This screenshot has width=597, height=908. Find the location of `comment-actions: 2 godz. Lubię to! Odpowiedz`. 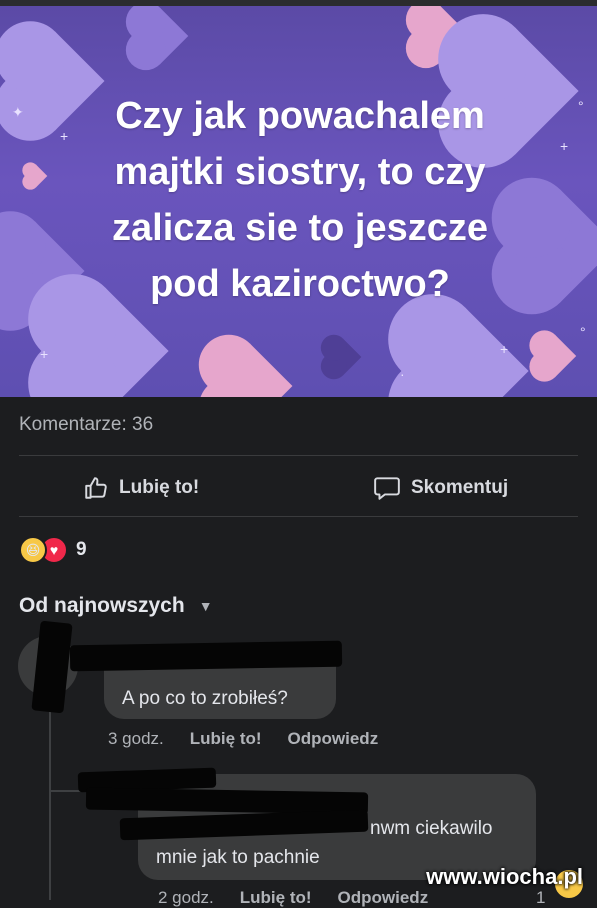

comment-actions: 2 godz. Lubię to! Odpowiedz is located at coordinates (293, 898).